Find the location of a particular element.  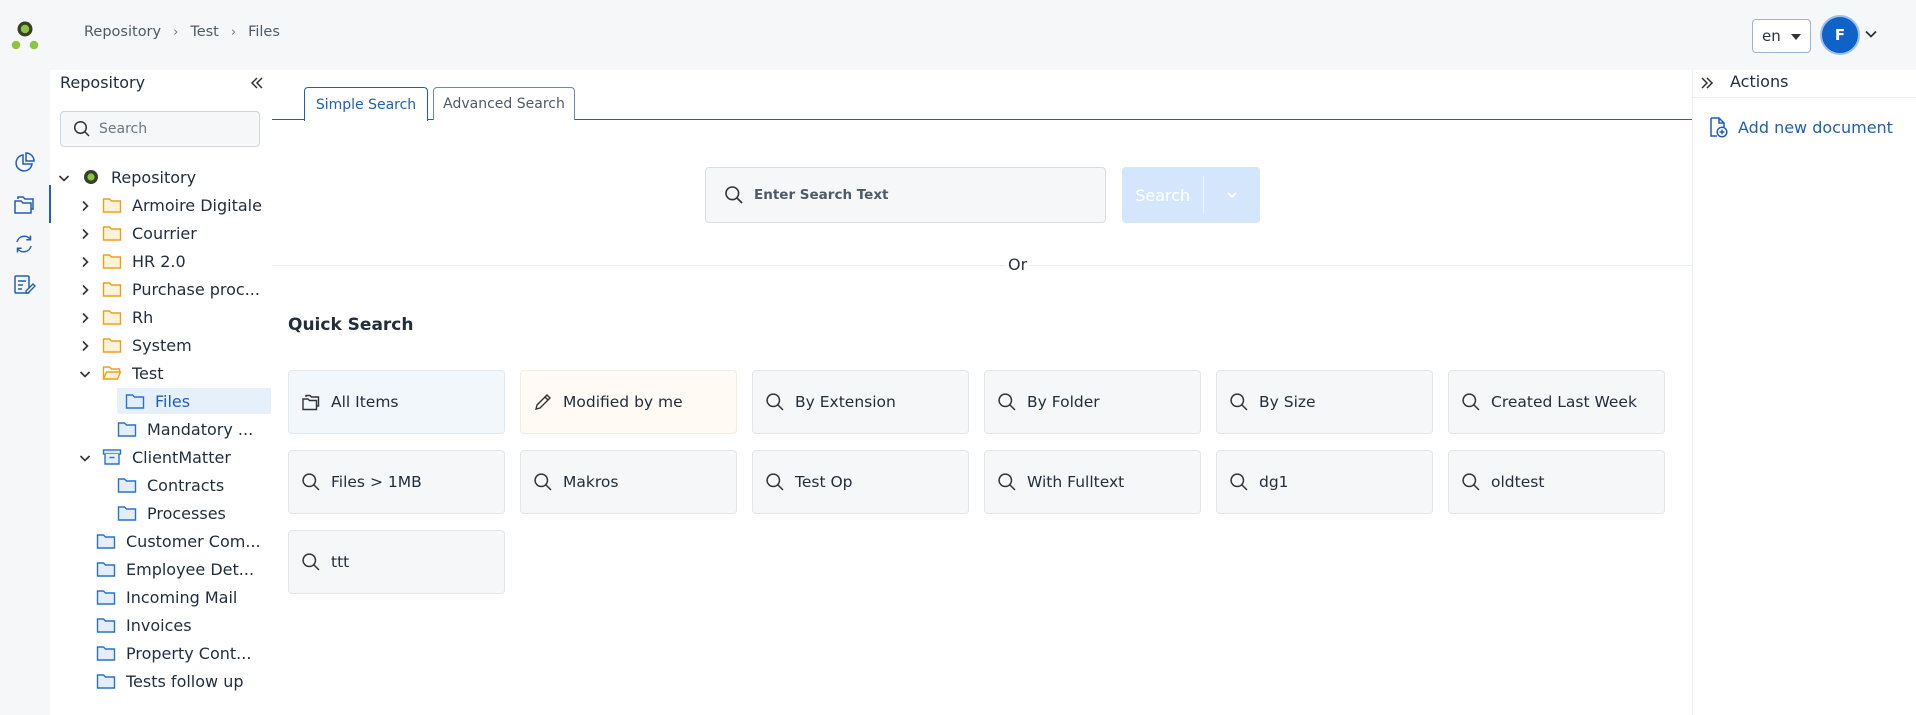

tree-item: Courrier is located at coordinates (137, 233).